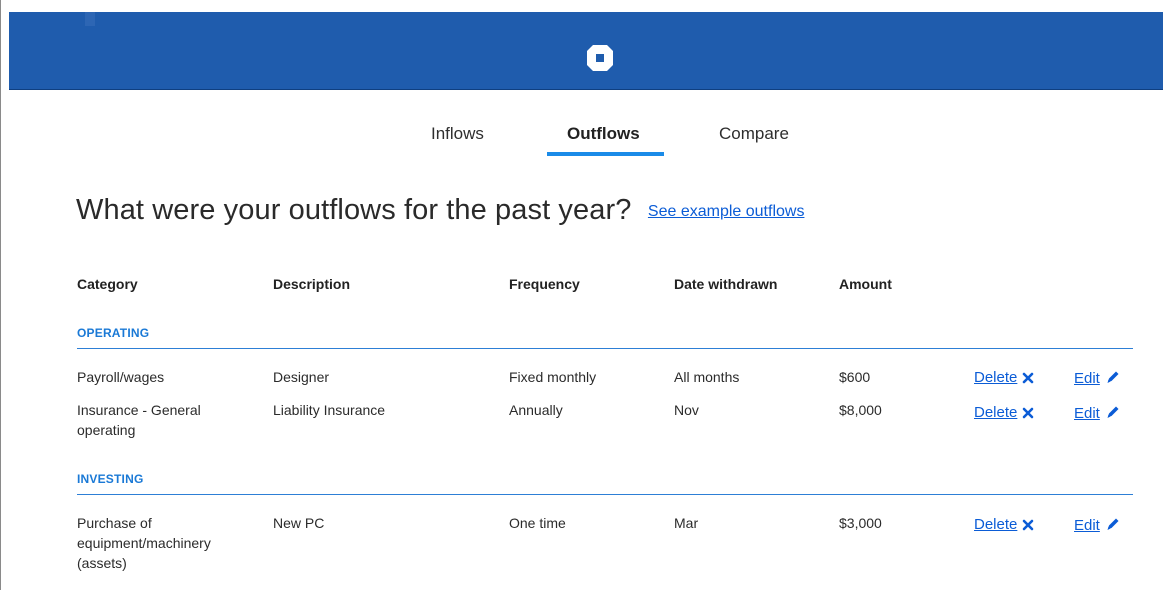 The height and width of the screenshot is (590, 1163). I want to click on tab-compare: Compare, so click(754, 134).